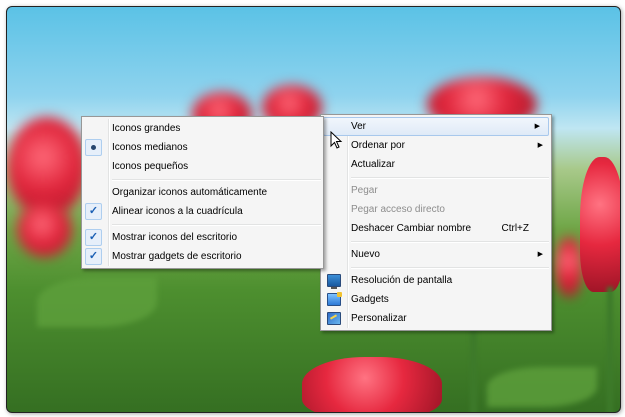  What do you see at coordinates (202, 128) in the screenshot?
I see `menu-item-iconos-grandes: Iconos grandes` at bounding box center [202, 128].